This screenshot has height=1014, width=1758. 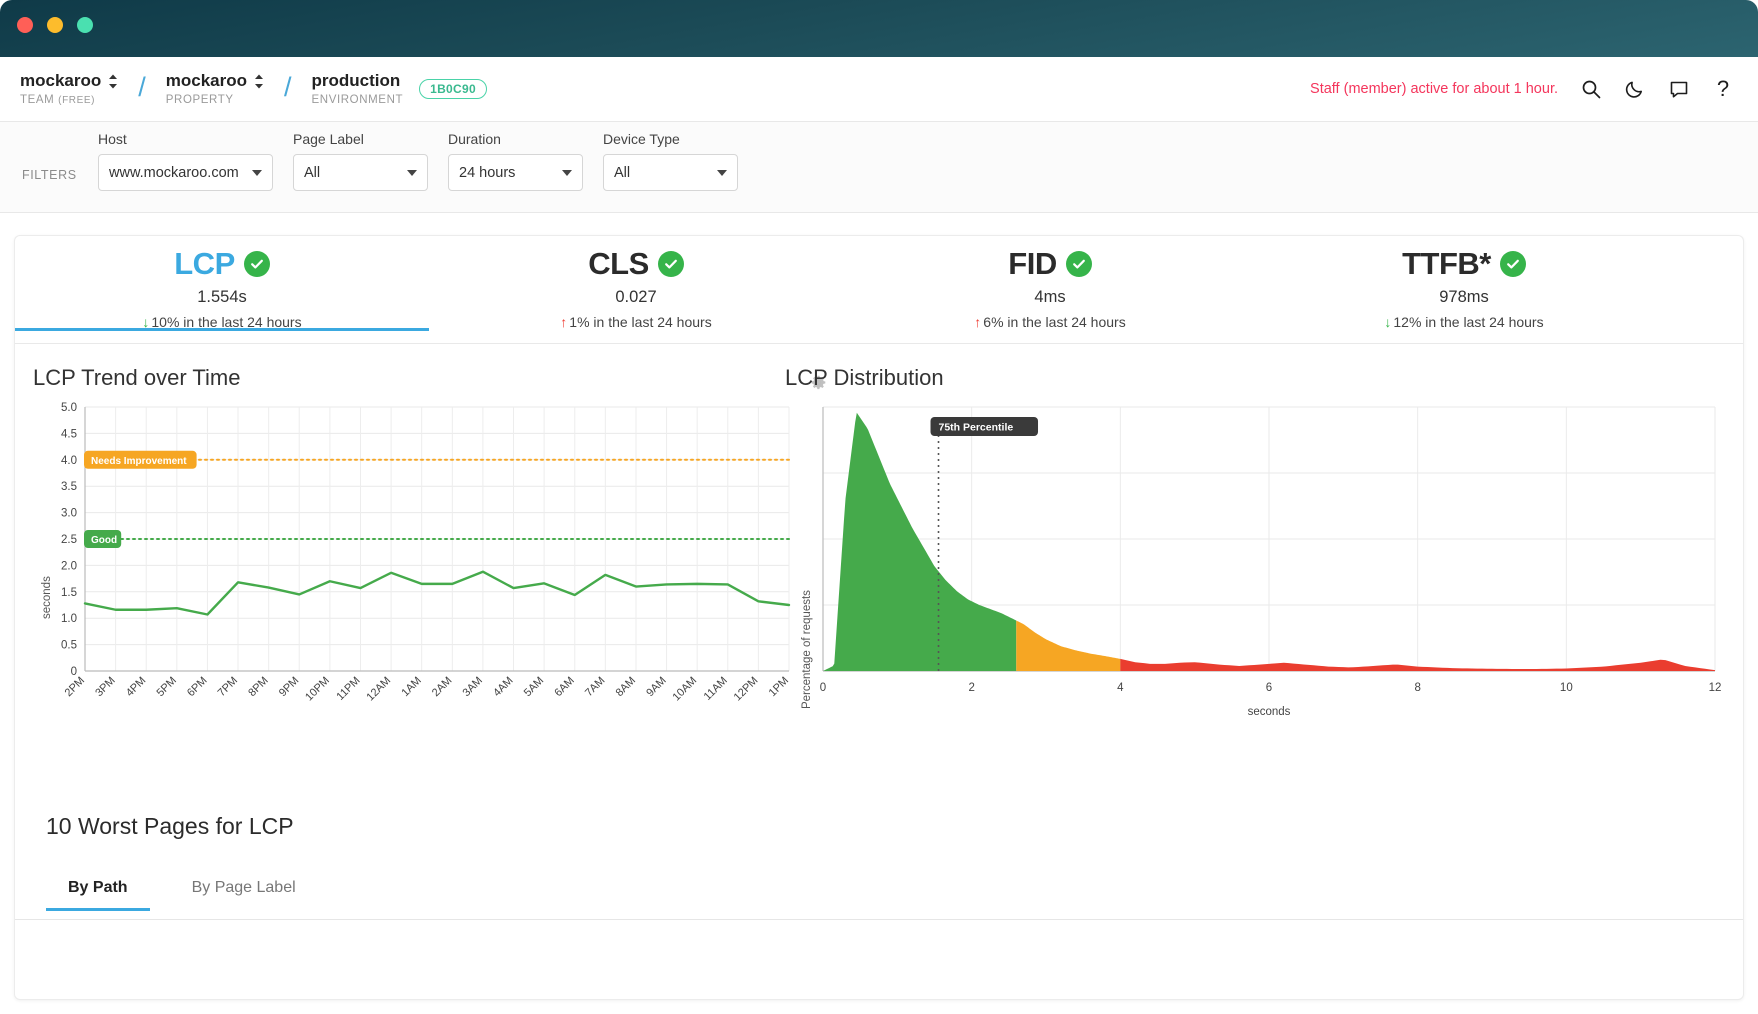 I want to click on search-icon, so click(x=1591, y=89).